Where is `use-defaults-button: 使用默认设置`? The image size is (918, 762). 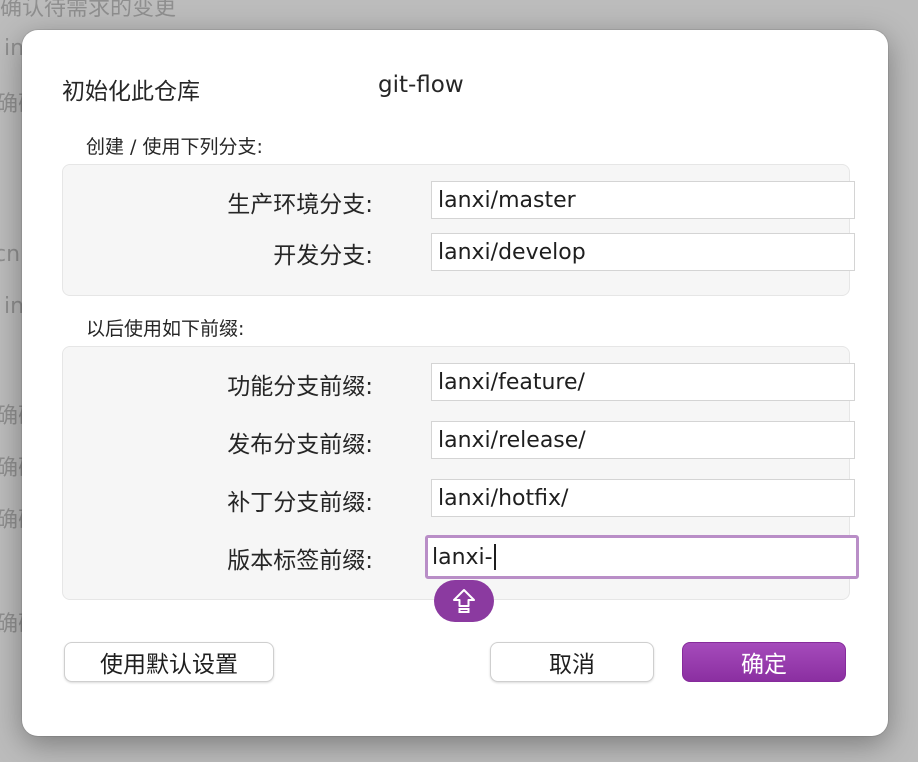 use-defaults-button: 使用默认设置 is located at coordinates (169, 662).